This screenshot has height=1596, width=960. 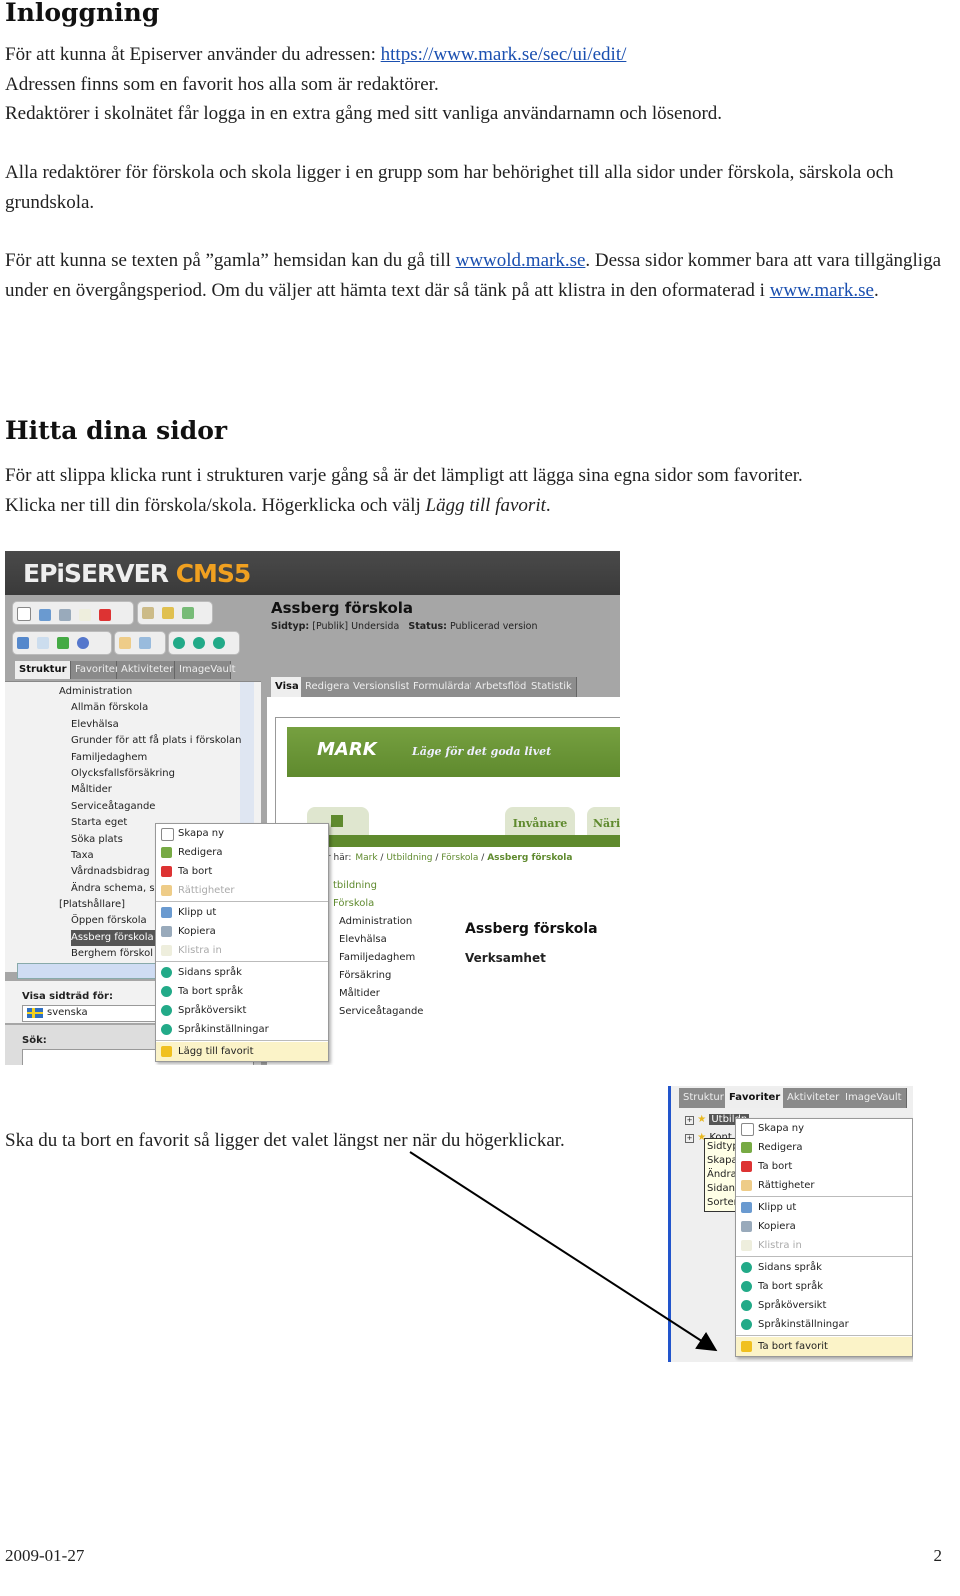 I want to click on arrow-annotation, so click(x=563, y=1251).